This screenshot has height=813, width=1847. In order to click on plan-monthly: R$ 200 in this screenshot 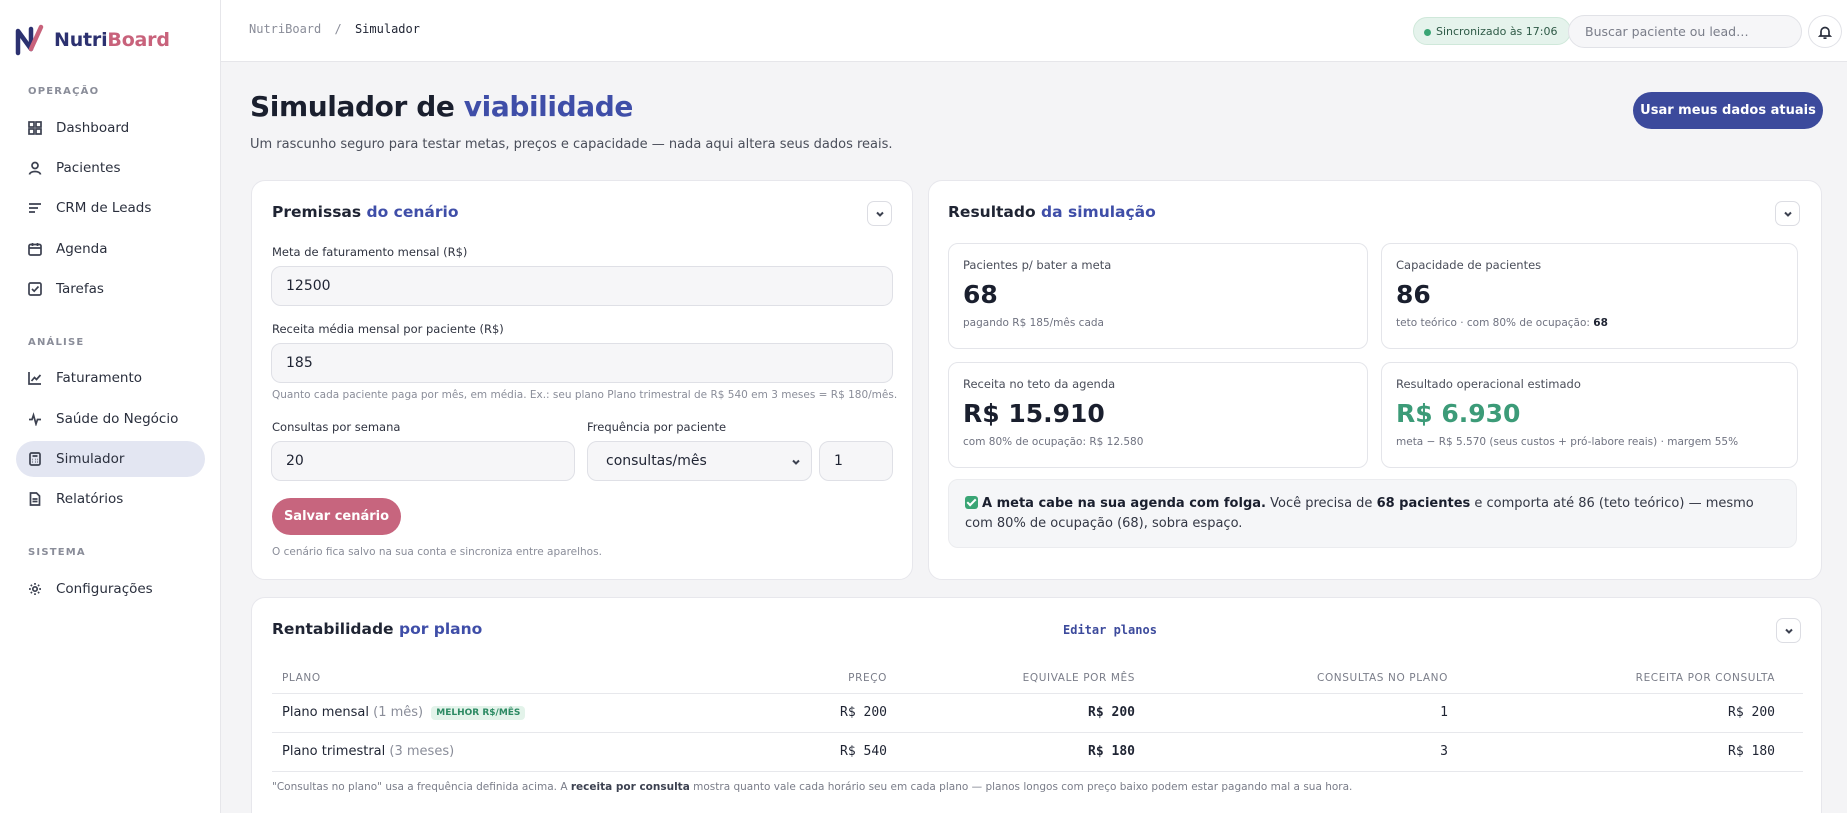, I will do `click(1111, 712)`.